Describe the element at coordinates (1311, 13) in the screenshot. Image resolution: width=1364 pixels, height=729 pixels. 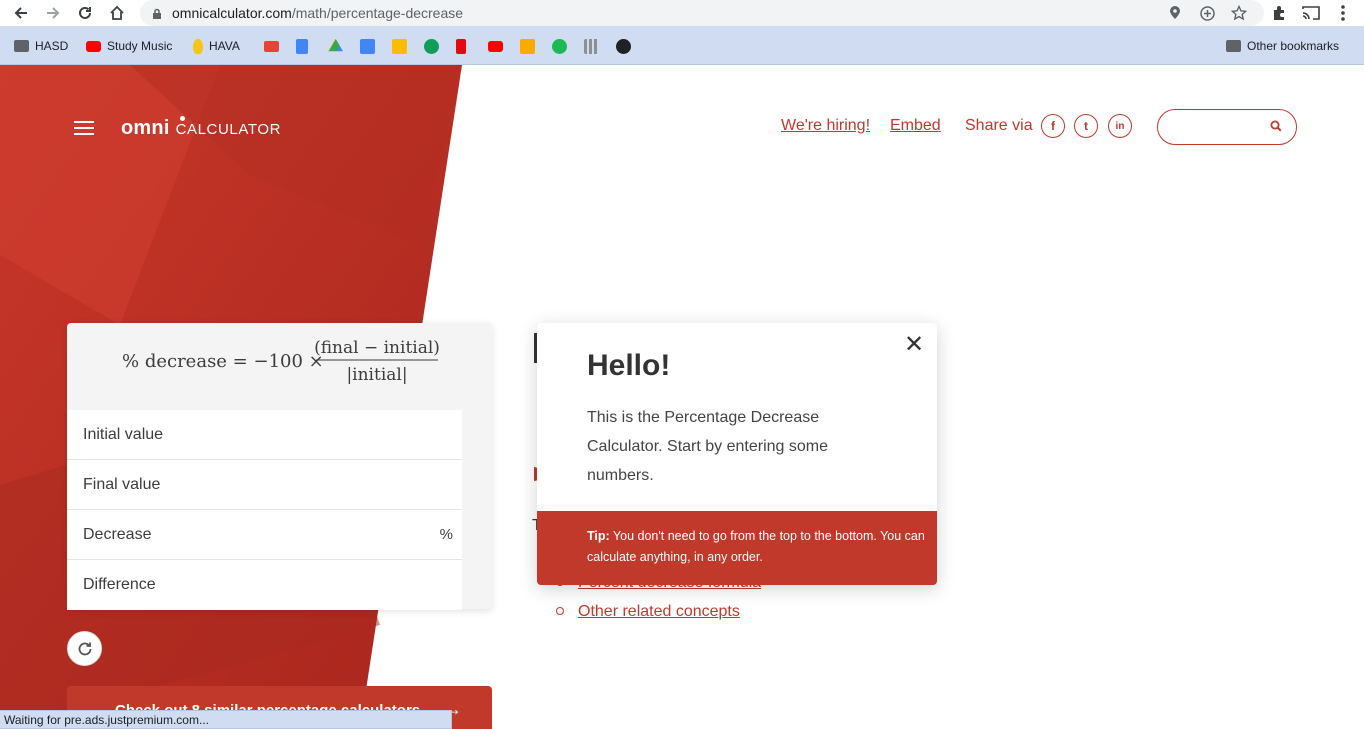
I see `cast-icon` at that location.